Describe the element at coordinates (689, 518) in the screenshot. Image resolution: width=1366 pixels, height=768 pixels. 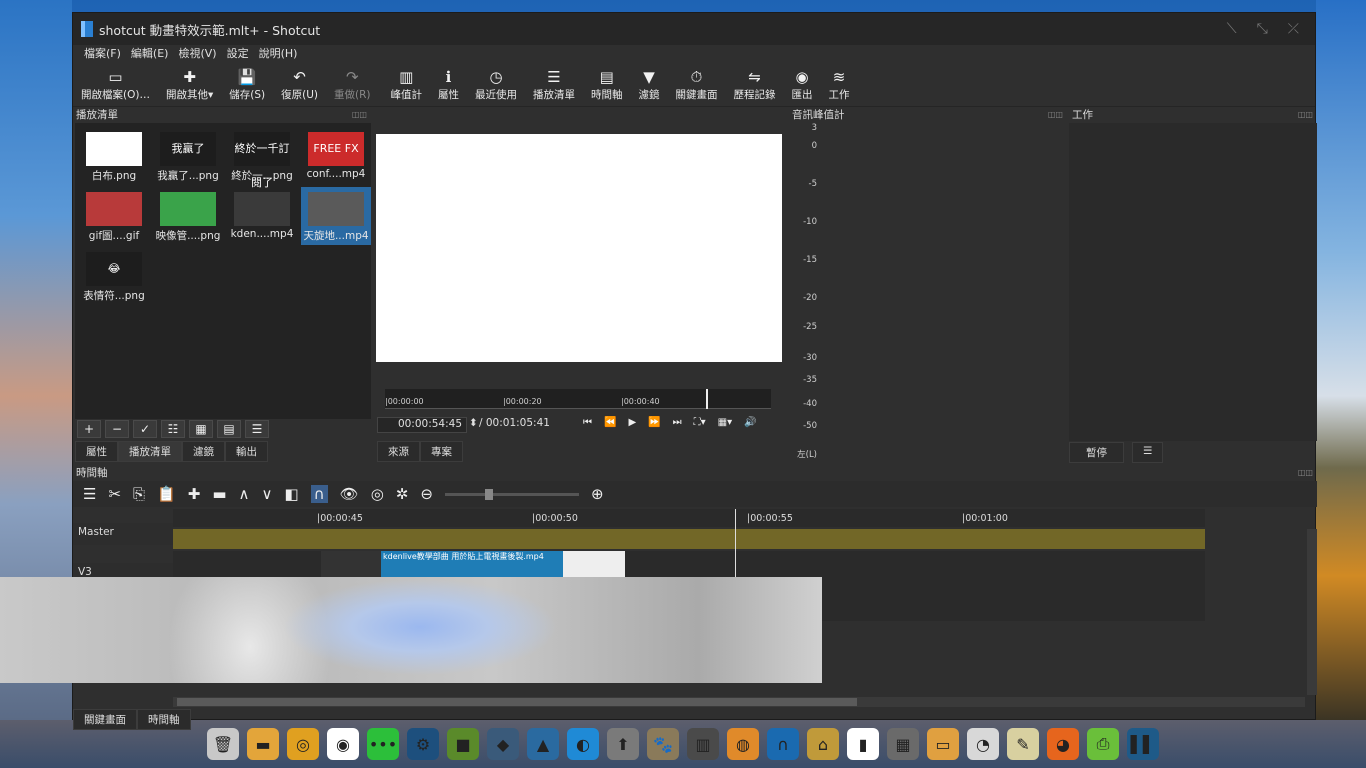
I see `timeline-ruler: |00:00:45 |00:00:50 |00:00:55 |00:01:00` at that location.